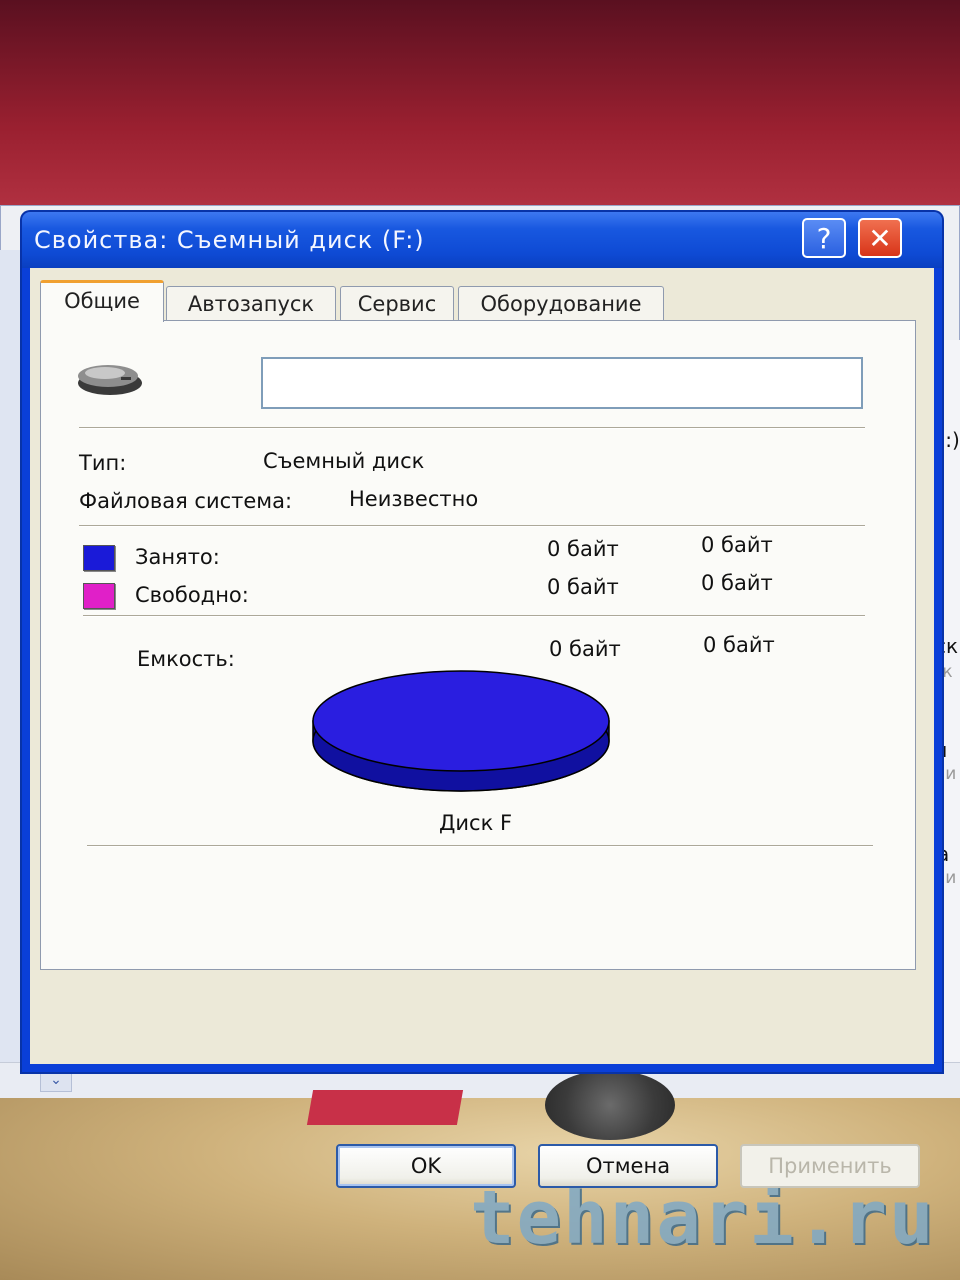  What do you see at coordinates (177, 557) in the screenshot?
I see `used-space-label: Занято:` at bounding box center [177, 557].